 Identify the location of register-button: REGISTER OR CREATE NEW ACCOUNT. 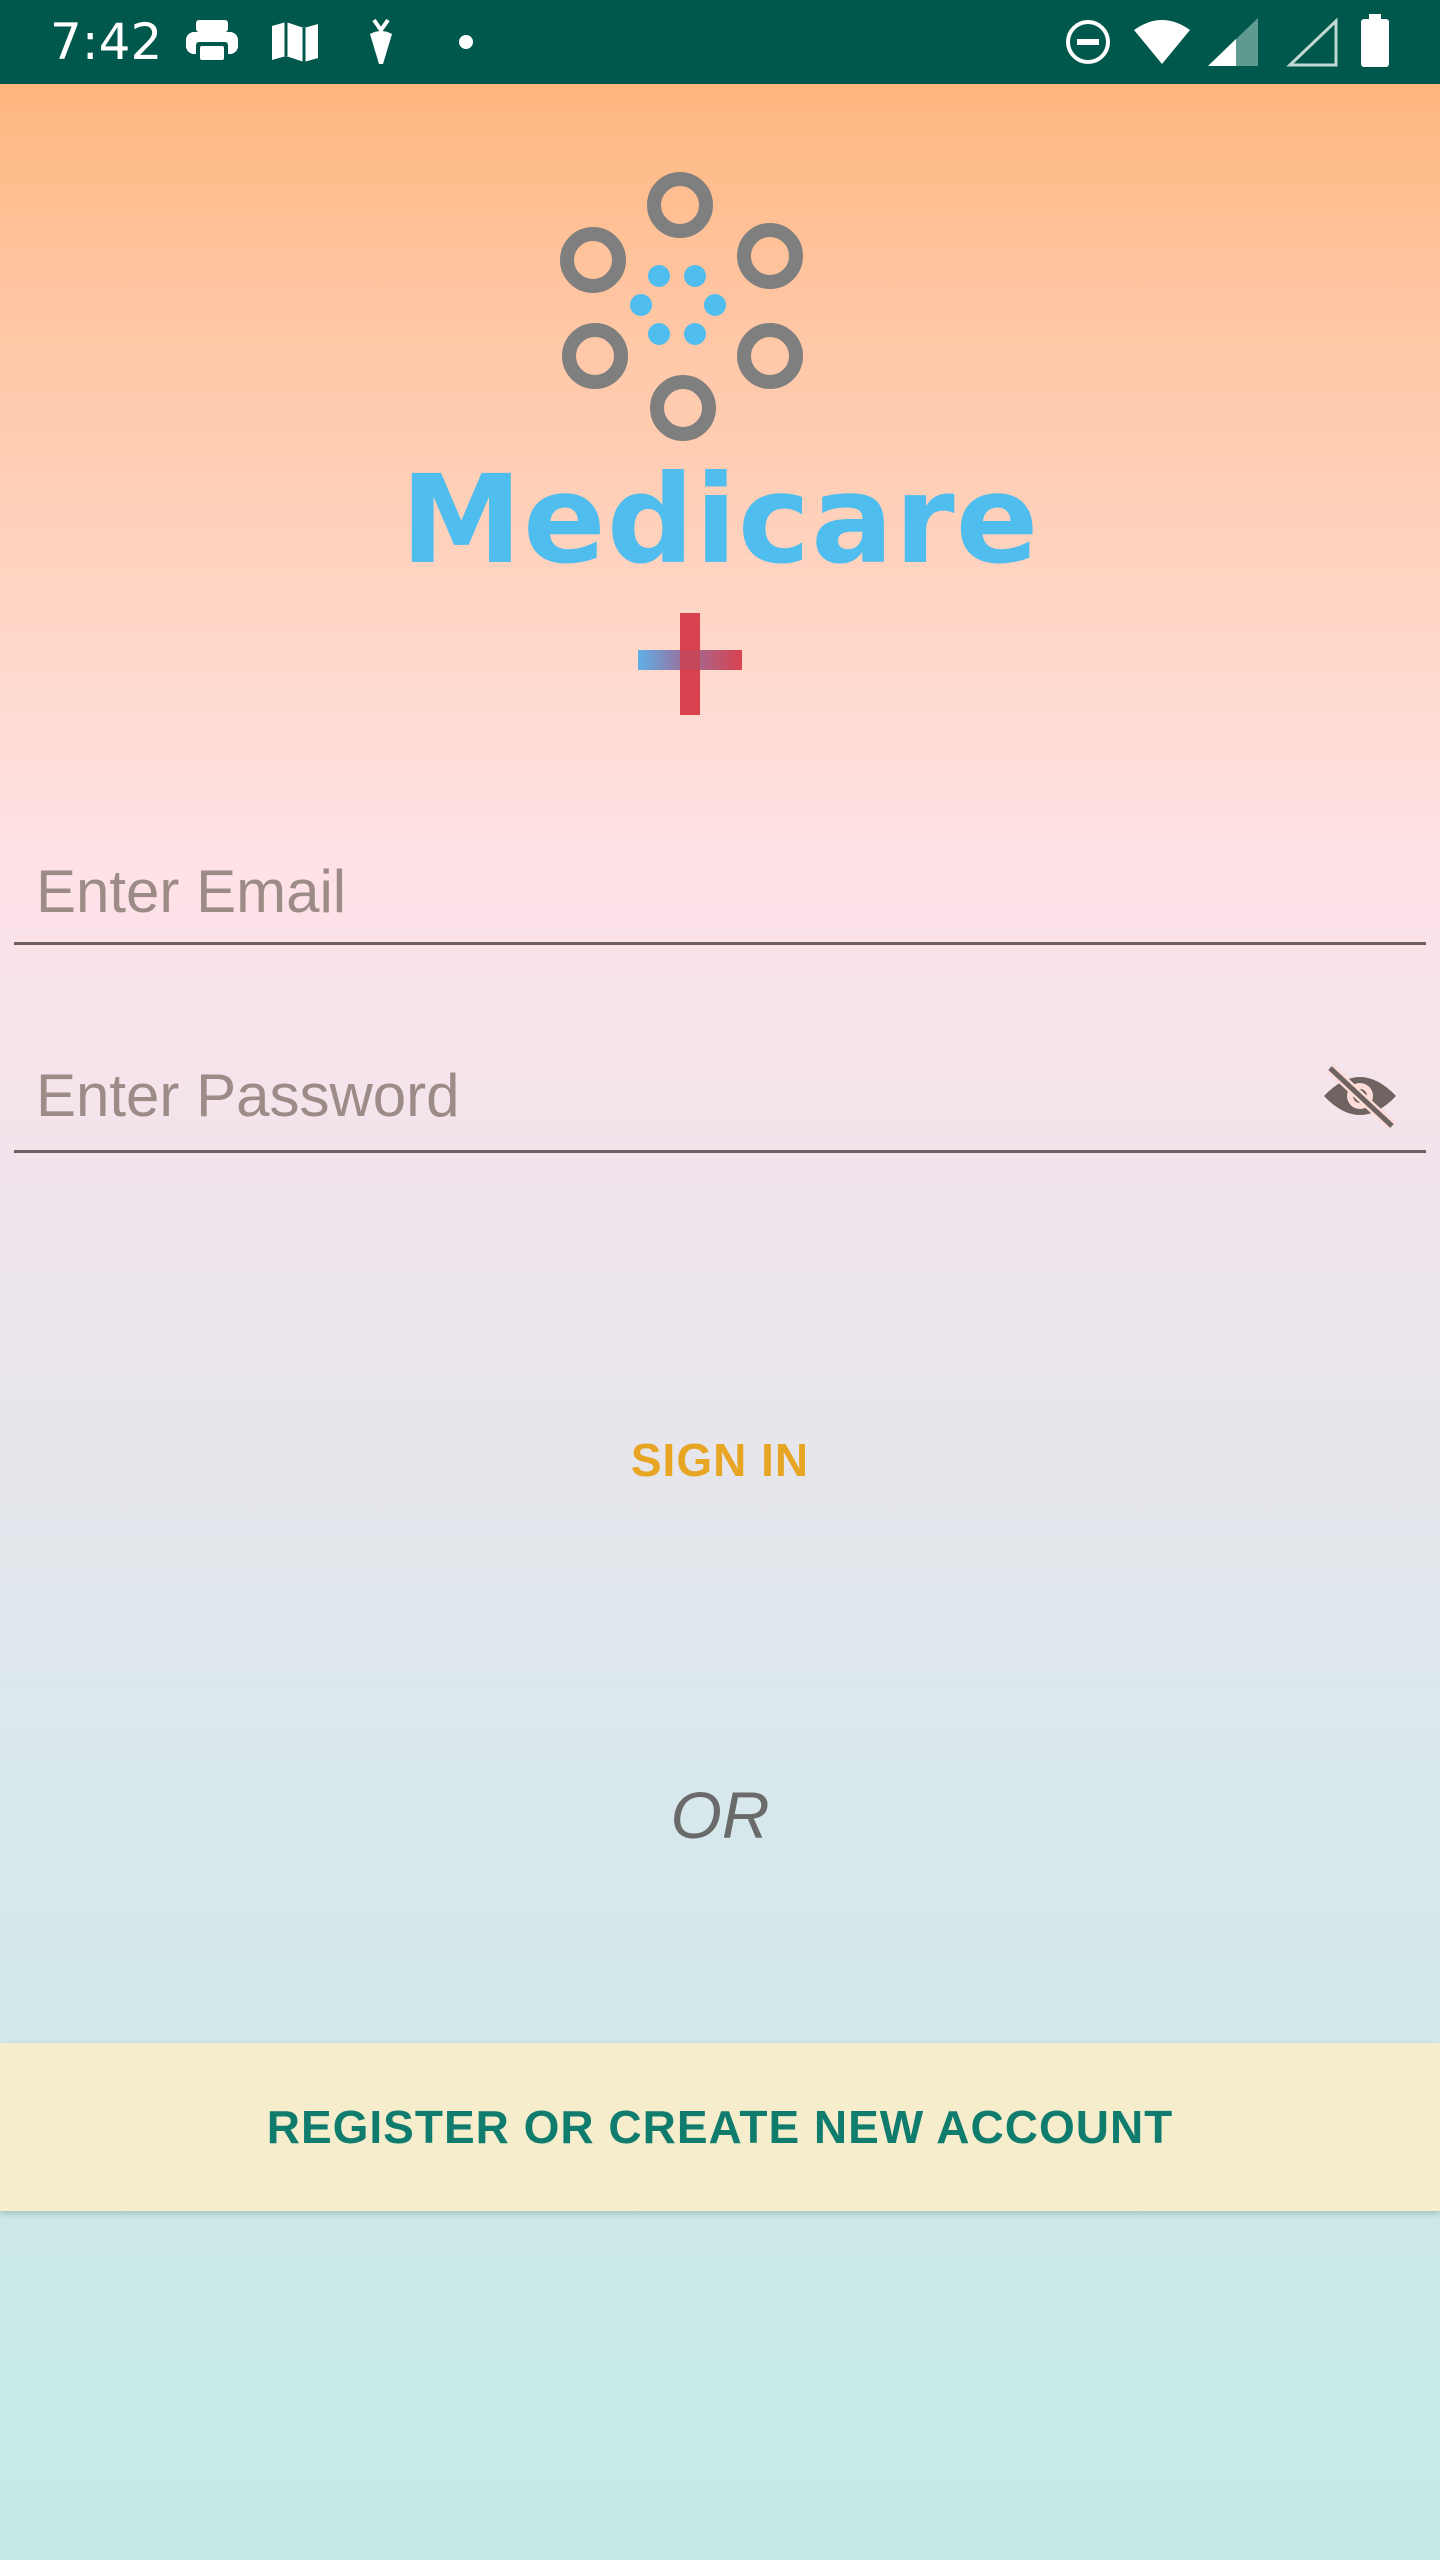
(720, 2127).